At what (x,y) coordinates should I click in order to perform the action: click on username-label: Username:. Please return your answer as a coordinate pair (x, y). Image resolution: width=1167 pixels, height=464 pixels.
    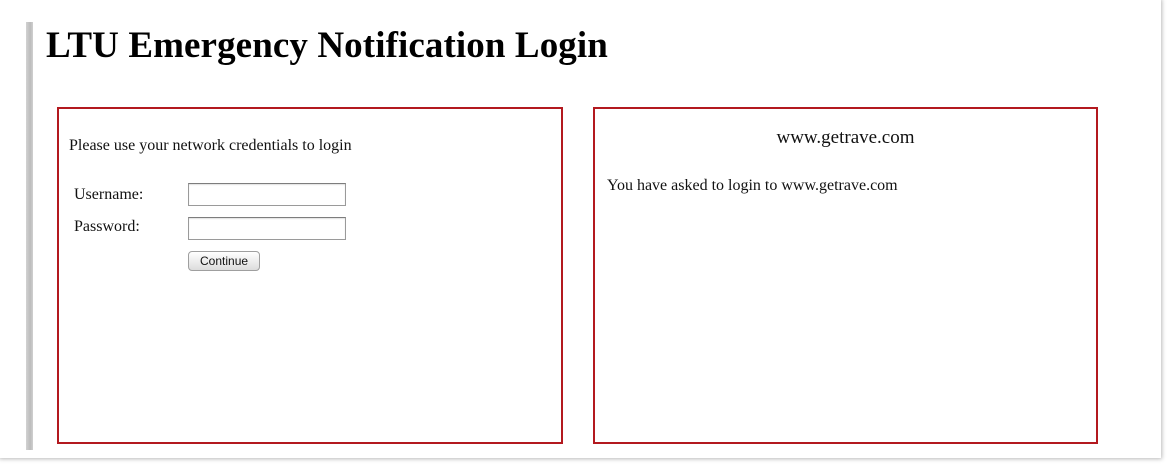
    Looking at the image, I should click on (109, 194).